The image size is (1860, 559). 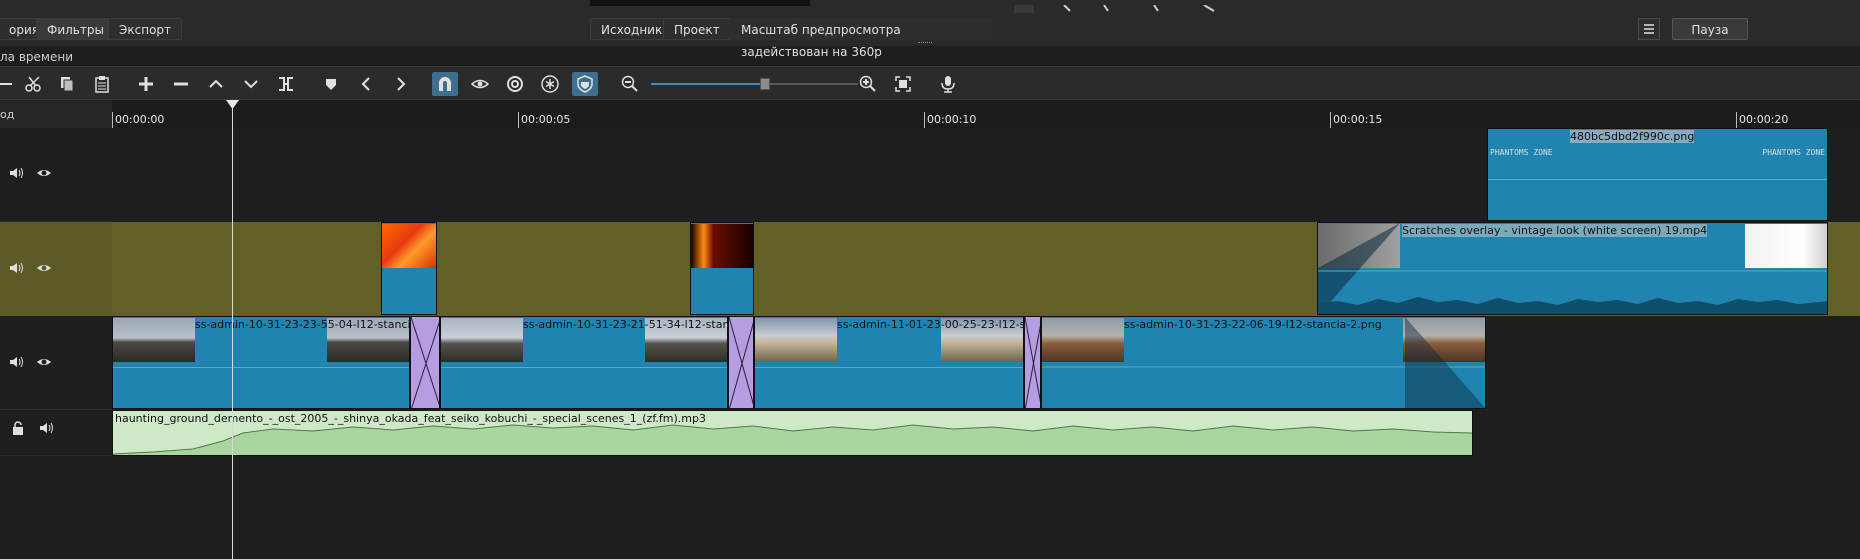 What do you see at coordinates (625, 324) in the screenshot?
I see `clip-label: ss-admin-10-31-23-21-51-34-l12-stancia-2` at bounding box center [625, 324].